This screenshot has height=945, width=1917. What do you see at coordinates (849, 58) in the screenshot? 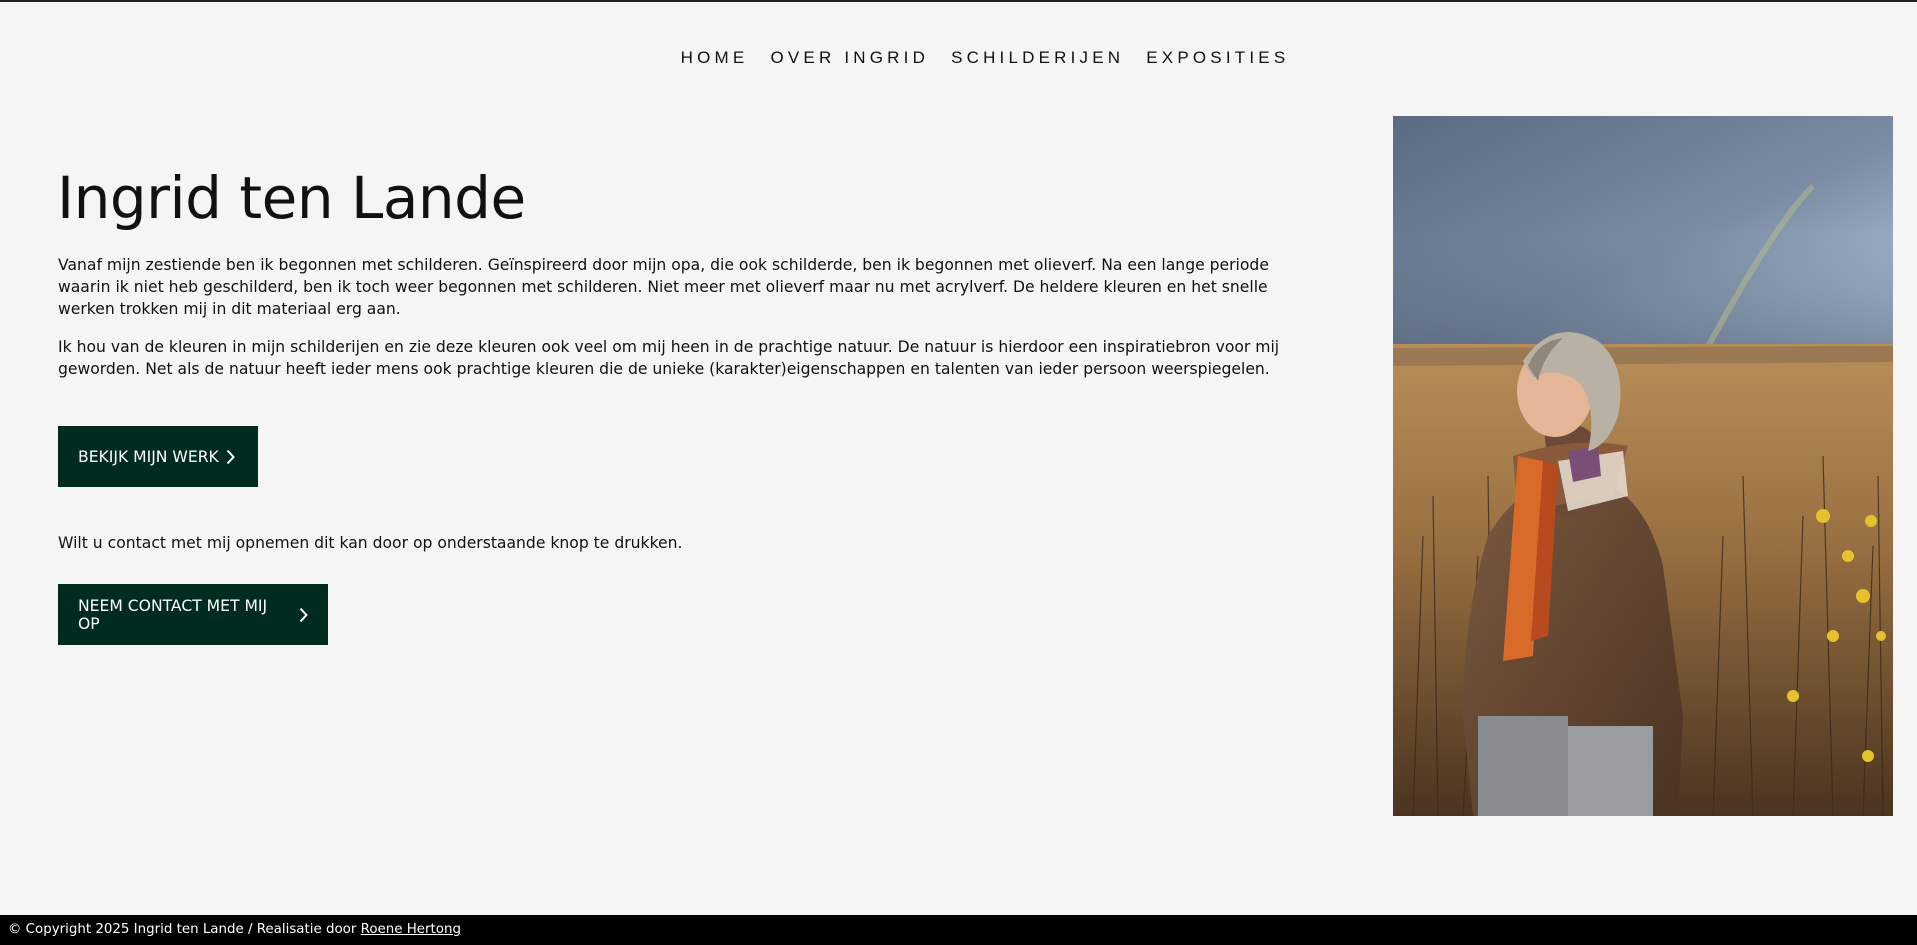
I see `nav-item-over-ingrid: OVER INGRID` at bounding box center [849, 58].